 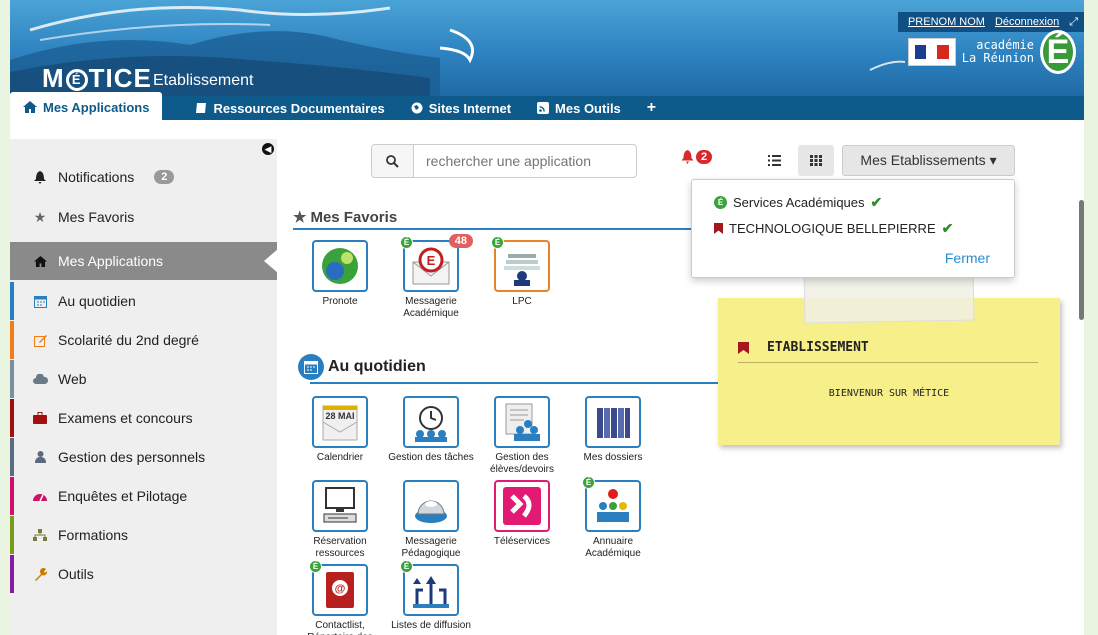 What do you see at coordinates (704, 157) in the screenshot?
I see `notifications-count: 2` at bounding box center [704, 157].